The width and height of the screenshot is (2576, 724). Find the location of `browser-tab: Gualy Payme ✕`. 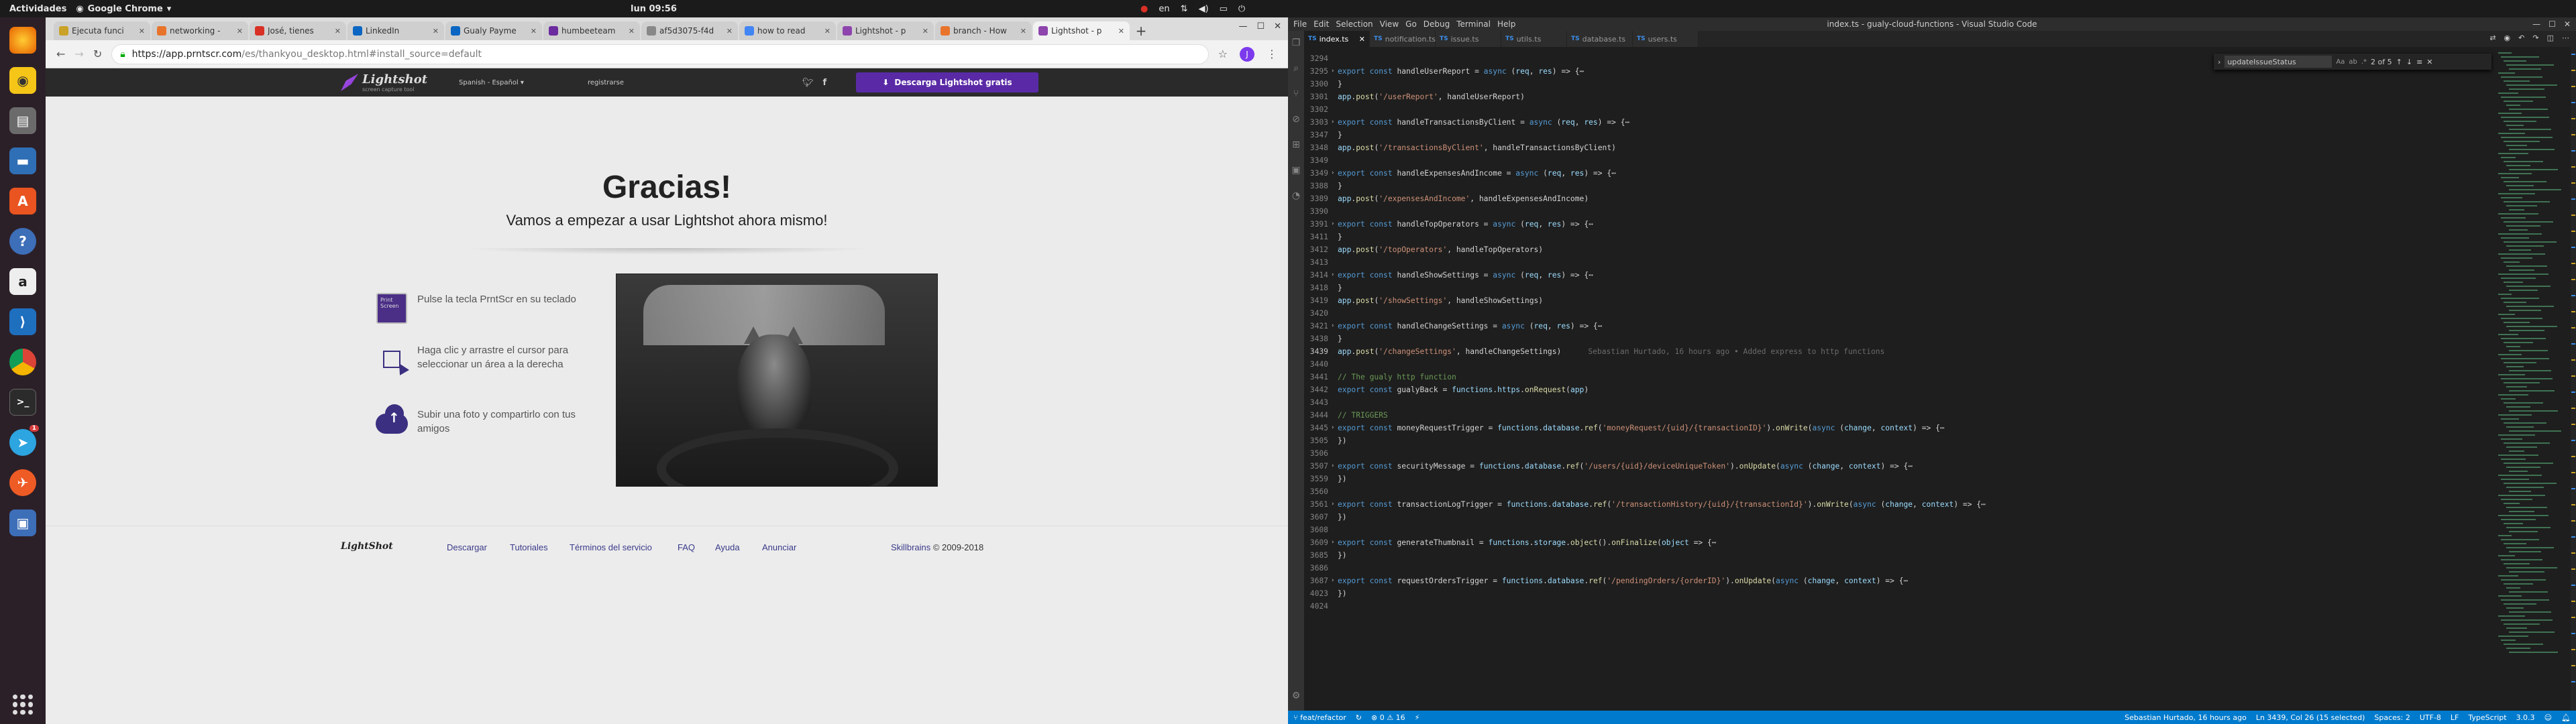

browser-tab: Gualy Payme ✕ is located at coordinates (493, 30).